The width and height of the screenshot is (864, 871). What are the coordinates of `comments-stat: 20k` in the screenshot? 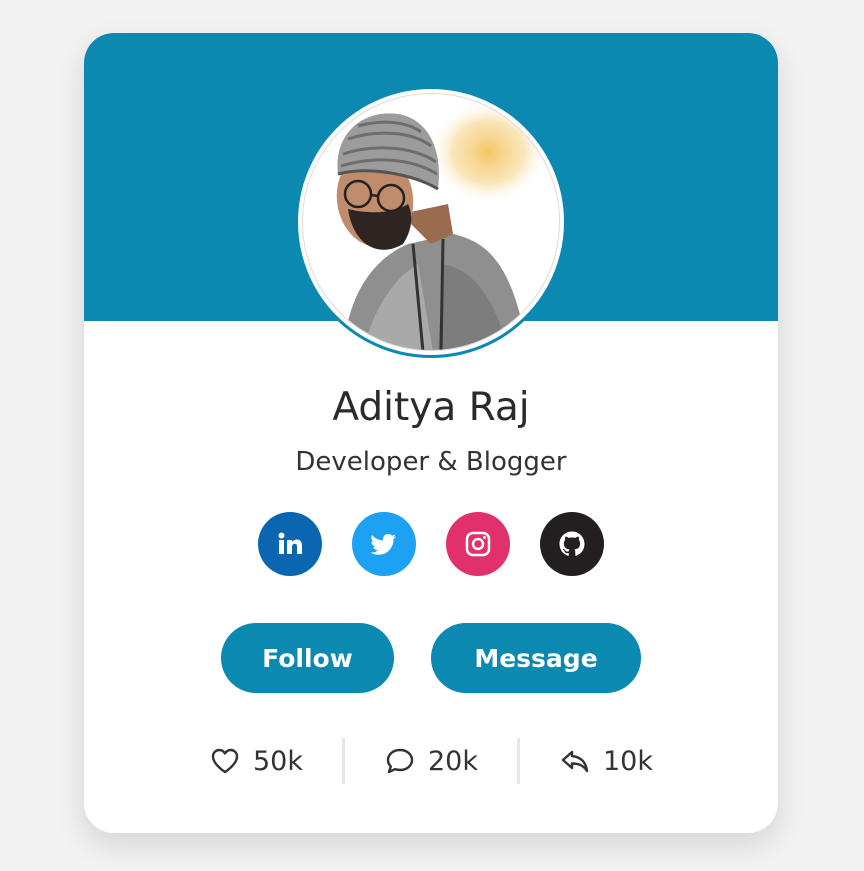 It's located at (431, 761).